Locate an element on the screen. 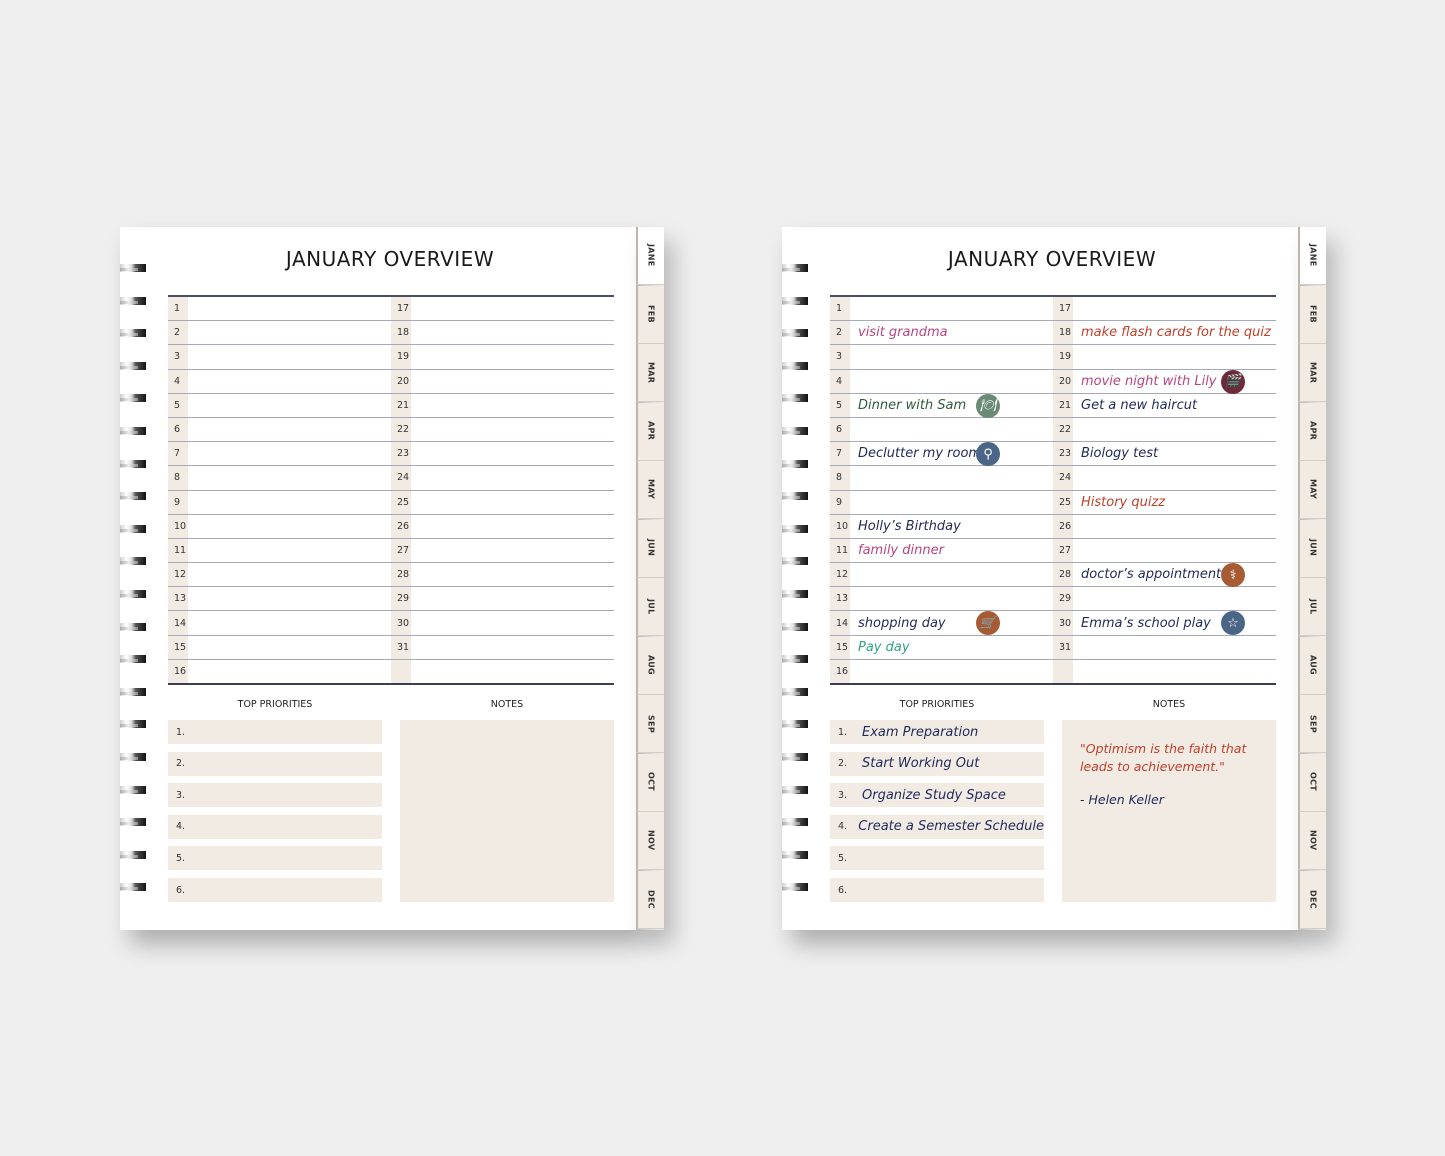 The height and width of the screenshot is (1156, 1445). tab-jul: JUL is located at coordinates (1312, 607).